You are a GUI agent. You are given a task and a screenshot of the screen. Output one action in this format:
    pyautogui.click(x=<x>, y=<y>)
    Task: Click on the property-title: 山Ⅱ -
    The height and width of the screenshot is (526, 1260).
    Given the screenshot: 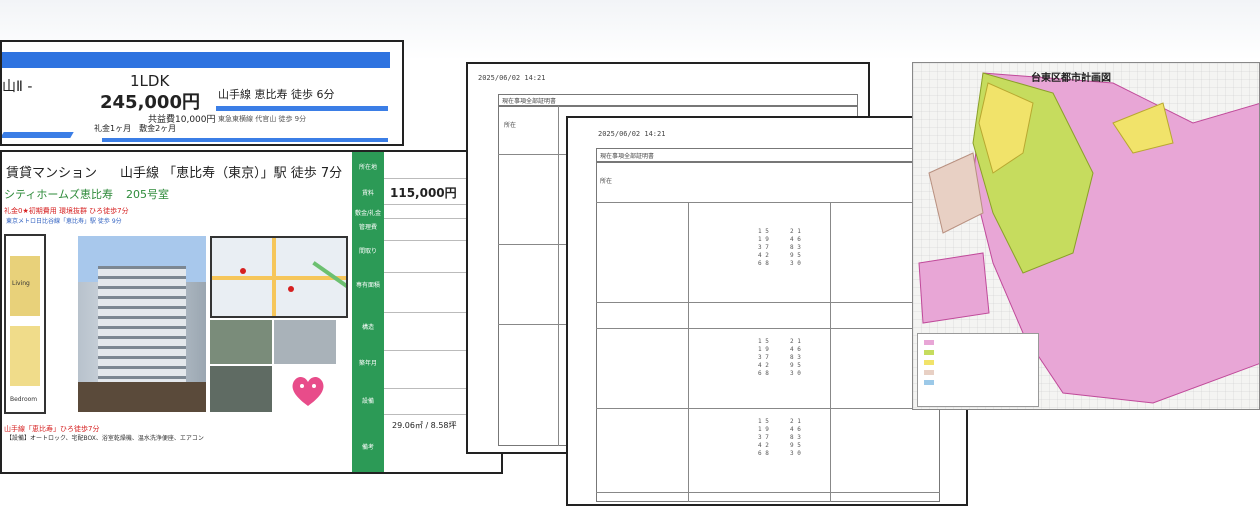 What is the action you would take?
    pyautogui.click(x=17, y=87)
    